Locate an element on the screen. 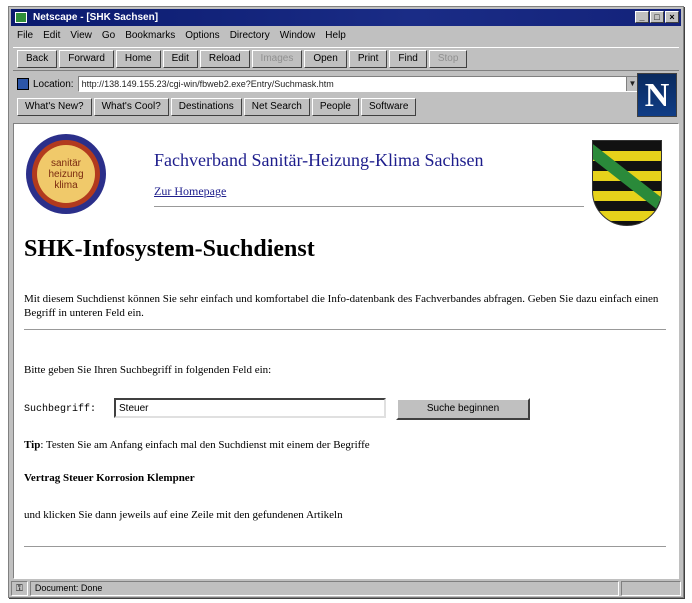 The height and width of the screenshot is (603, 692). close-button: × is located at coordinates (672, 17).